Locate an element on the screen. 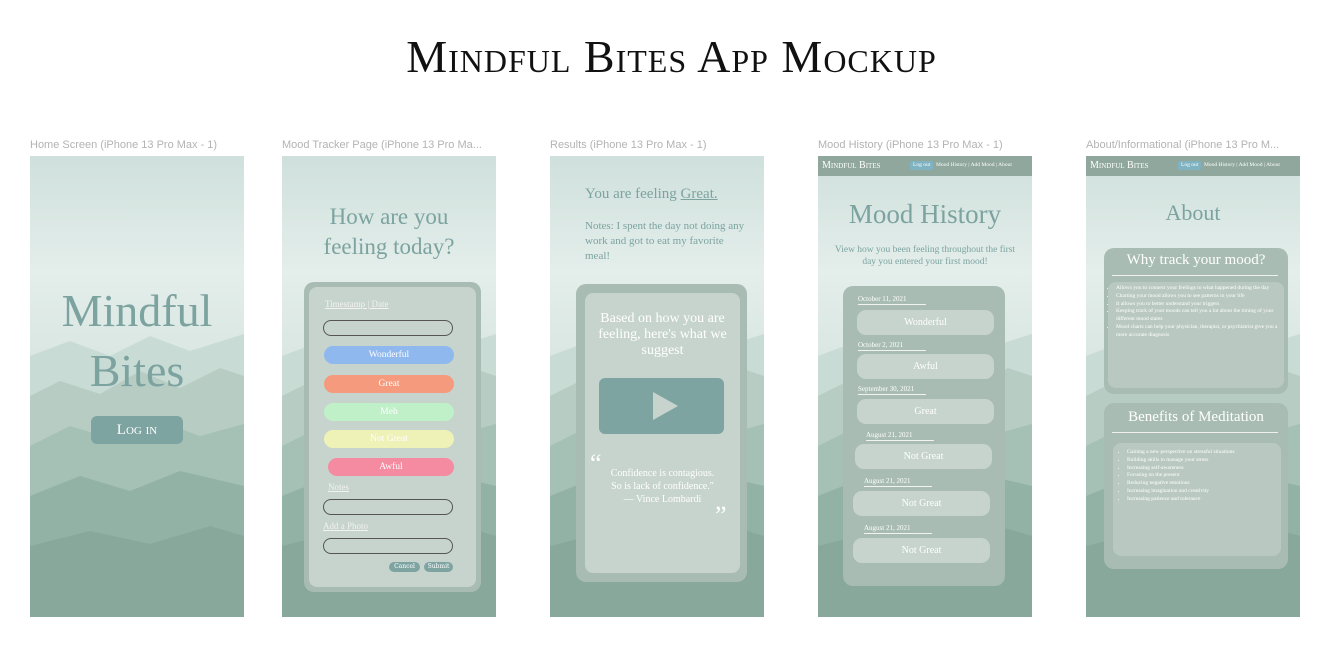 This screenshot has height=670, width=1343. list-item: Focusing on the present is located at coordinates (1202, 476).